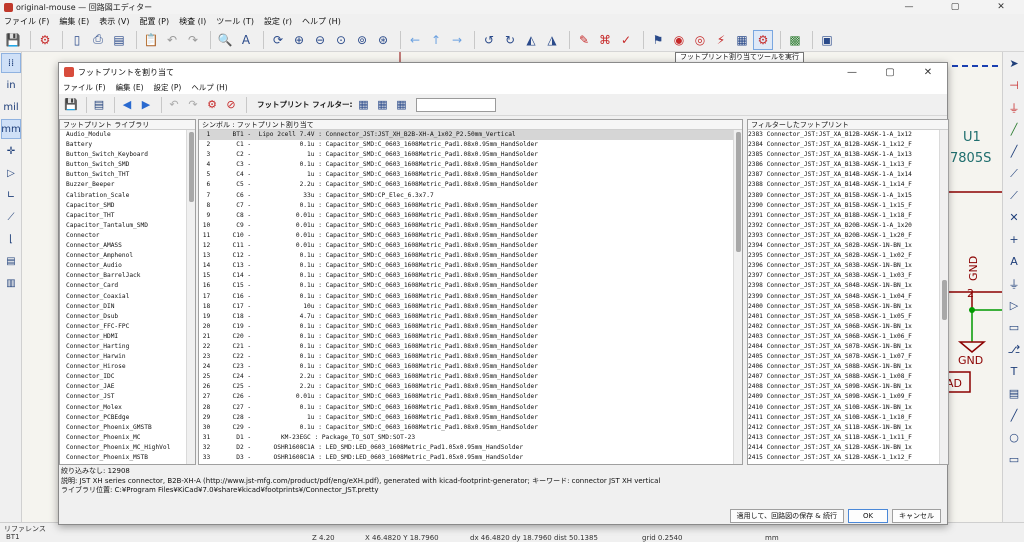 The height and width of the screenshot is (542, 1024). I want to click on library-list-item: Connector_Molex, so click(127, 408).